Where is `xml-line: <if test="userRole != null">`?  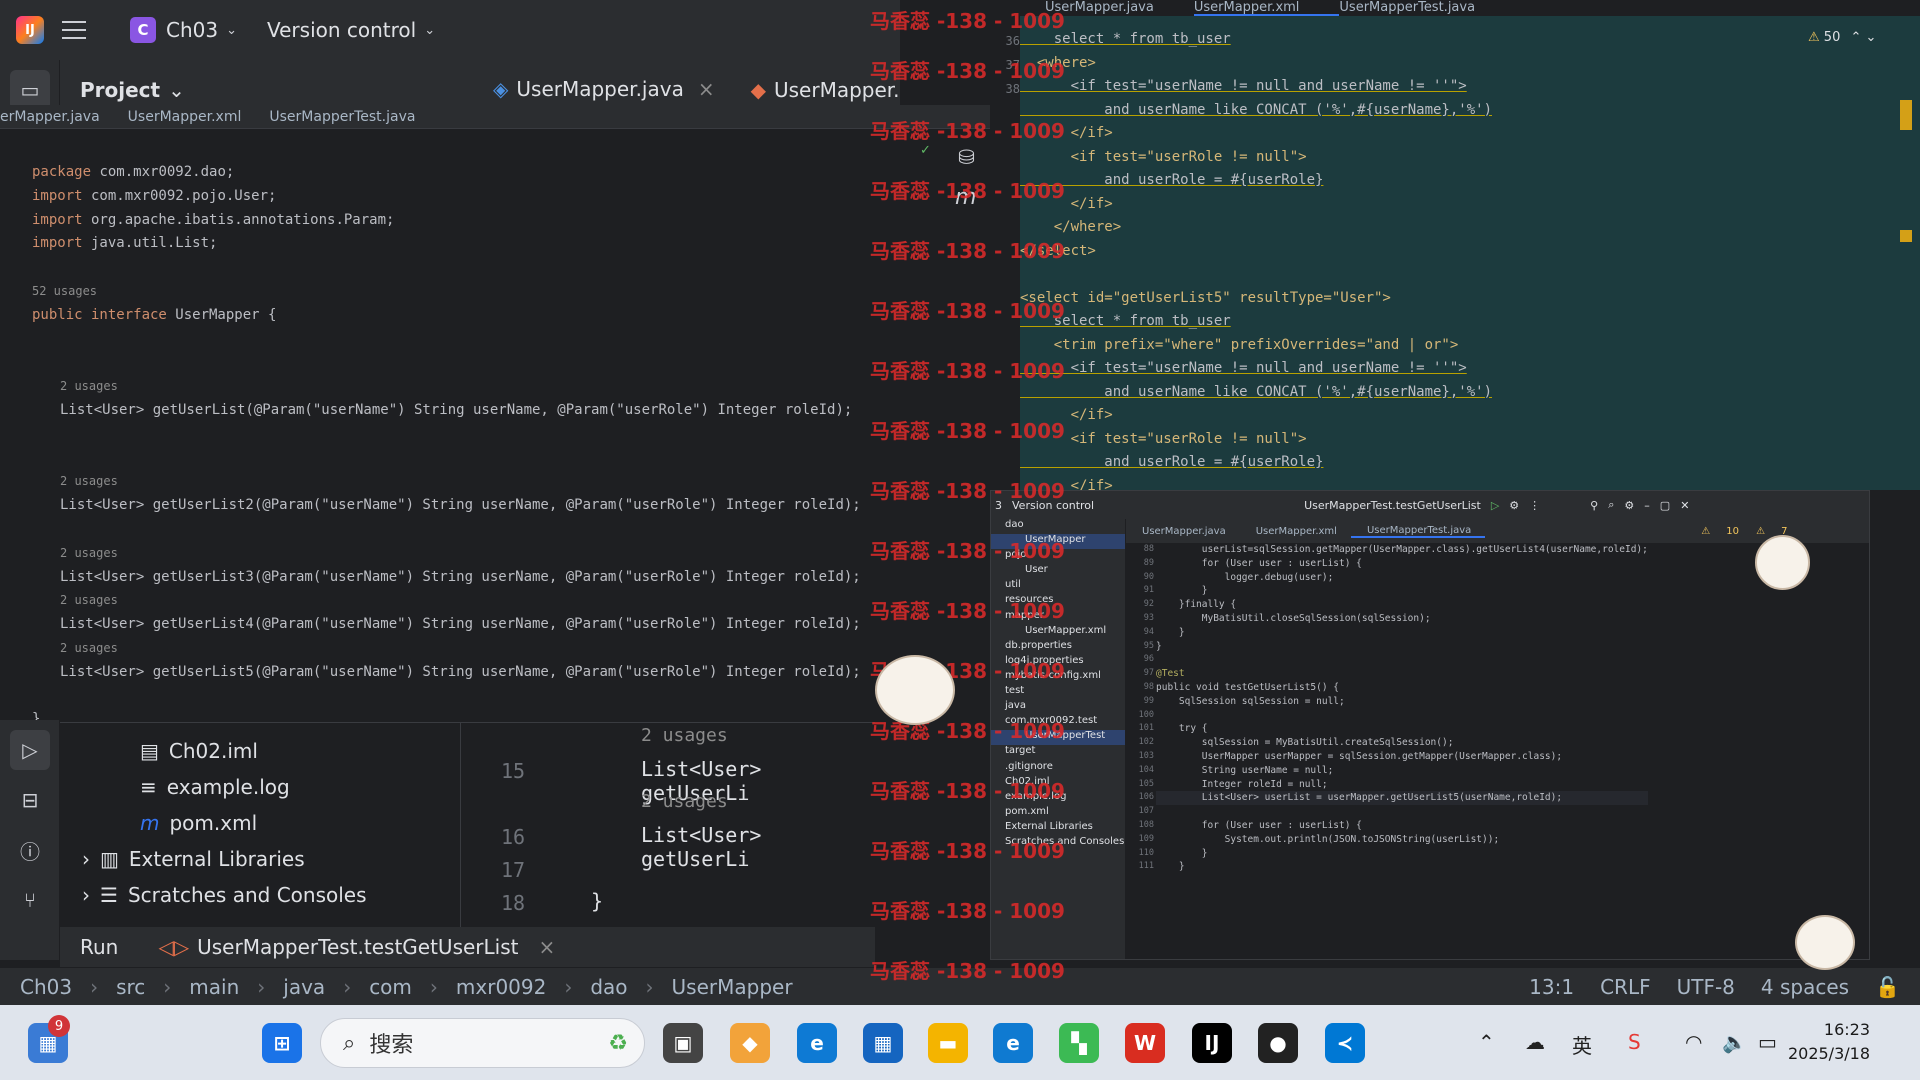 xml-line: <if test="userRole != null"> is located at coordinates (1256, 440).